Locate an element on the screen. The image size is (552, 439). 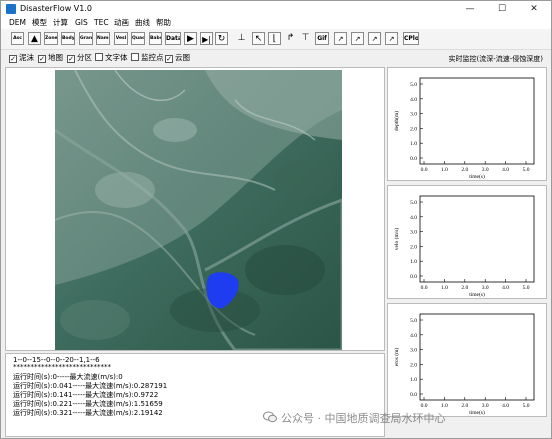
menu-curve: 曲线 is located at coordinates (142, 23).